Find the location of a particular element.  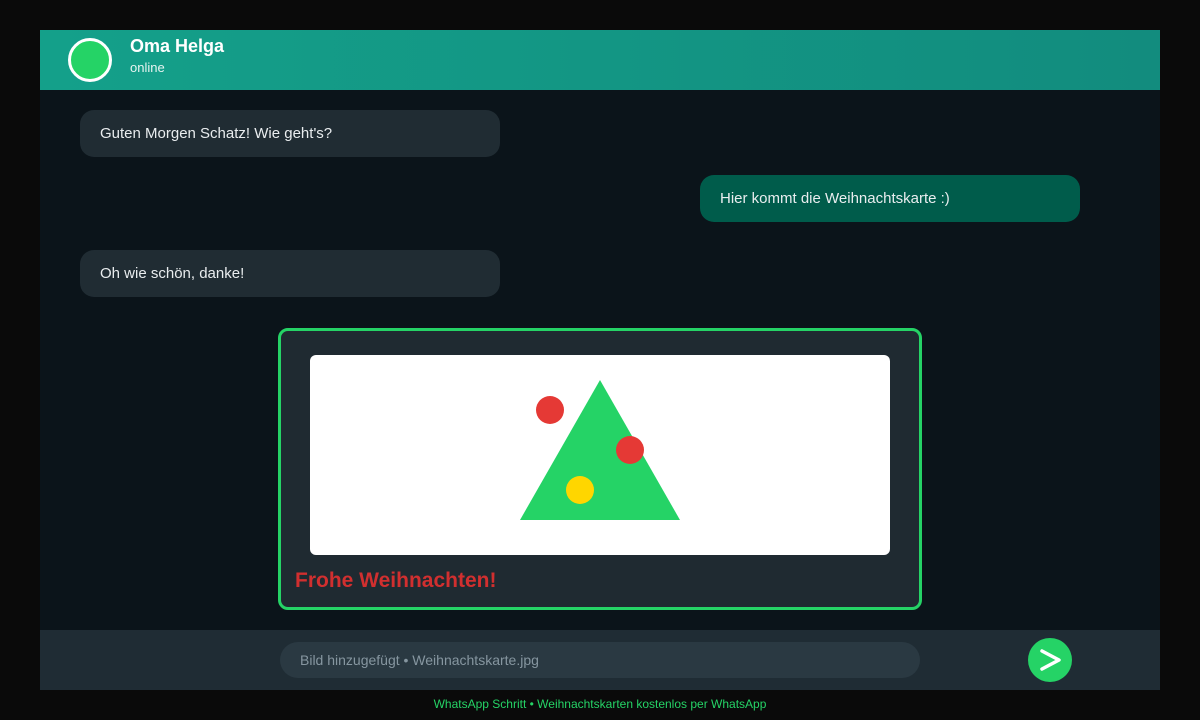

christmas-card-image is located at coordinates (600, 455).